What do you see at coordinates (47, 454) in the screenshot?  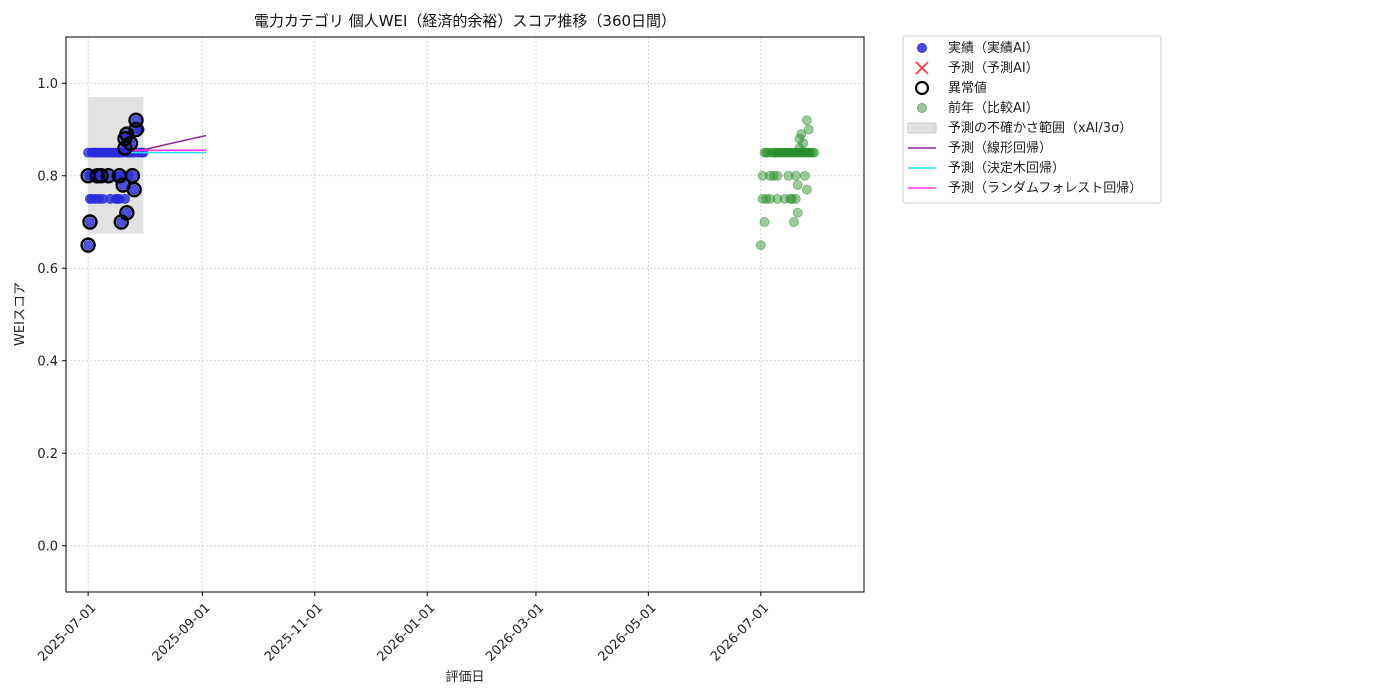 I see `y-tick-label-1: 0.2` at bounding box center [47, 454].